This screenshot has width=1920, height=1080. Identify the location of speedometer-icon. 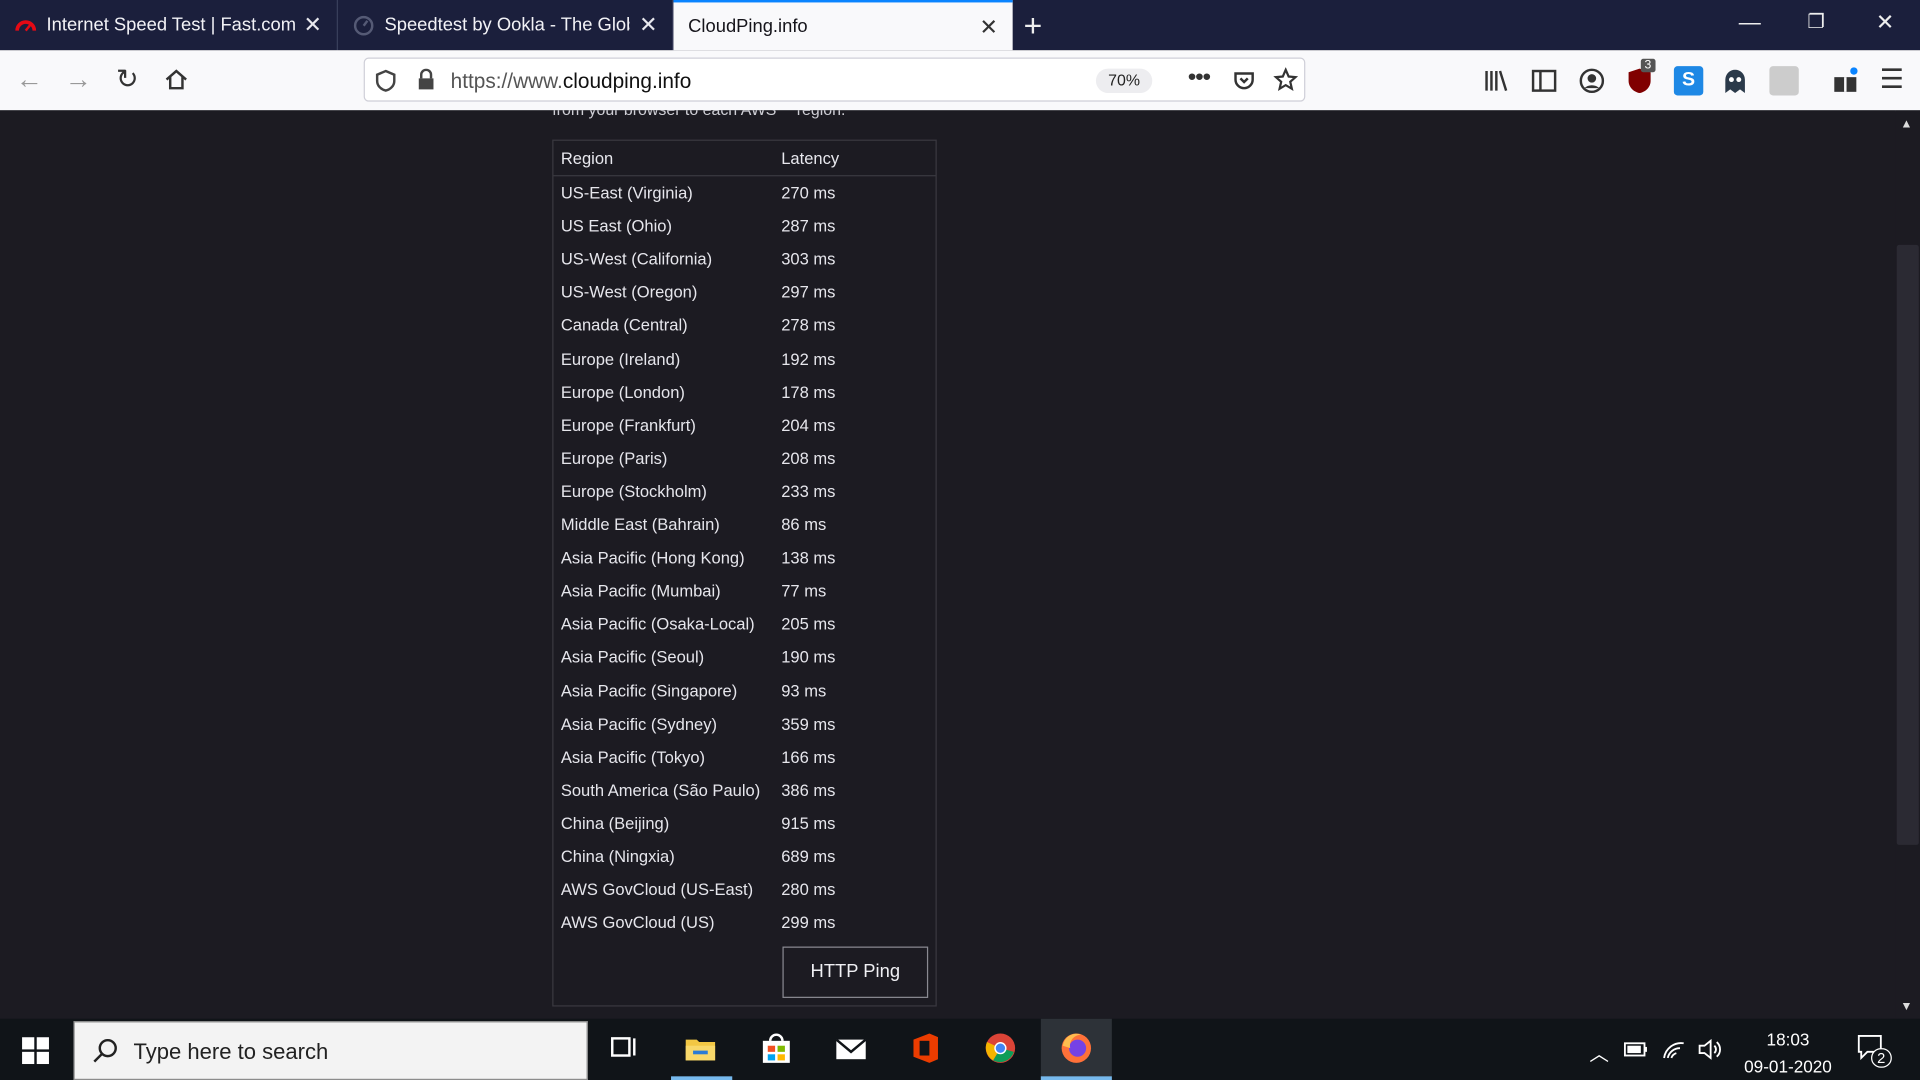
(26, 25).